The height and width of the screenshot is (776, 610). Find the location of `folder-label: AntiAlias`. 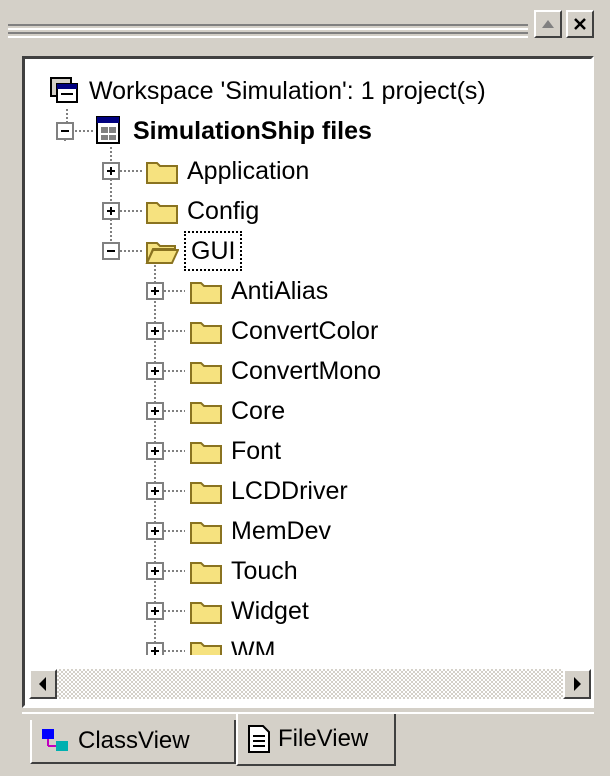

folder-label: AntiAlias is located at coordinates (280, 291).